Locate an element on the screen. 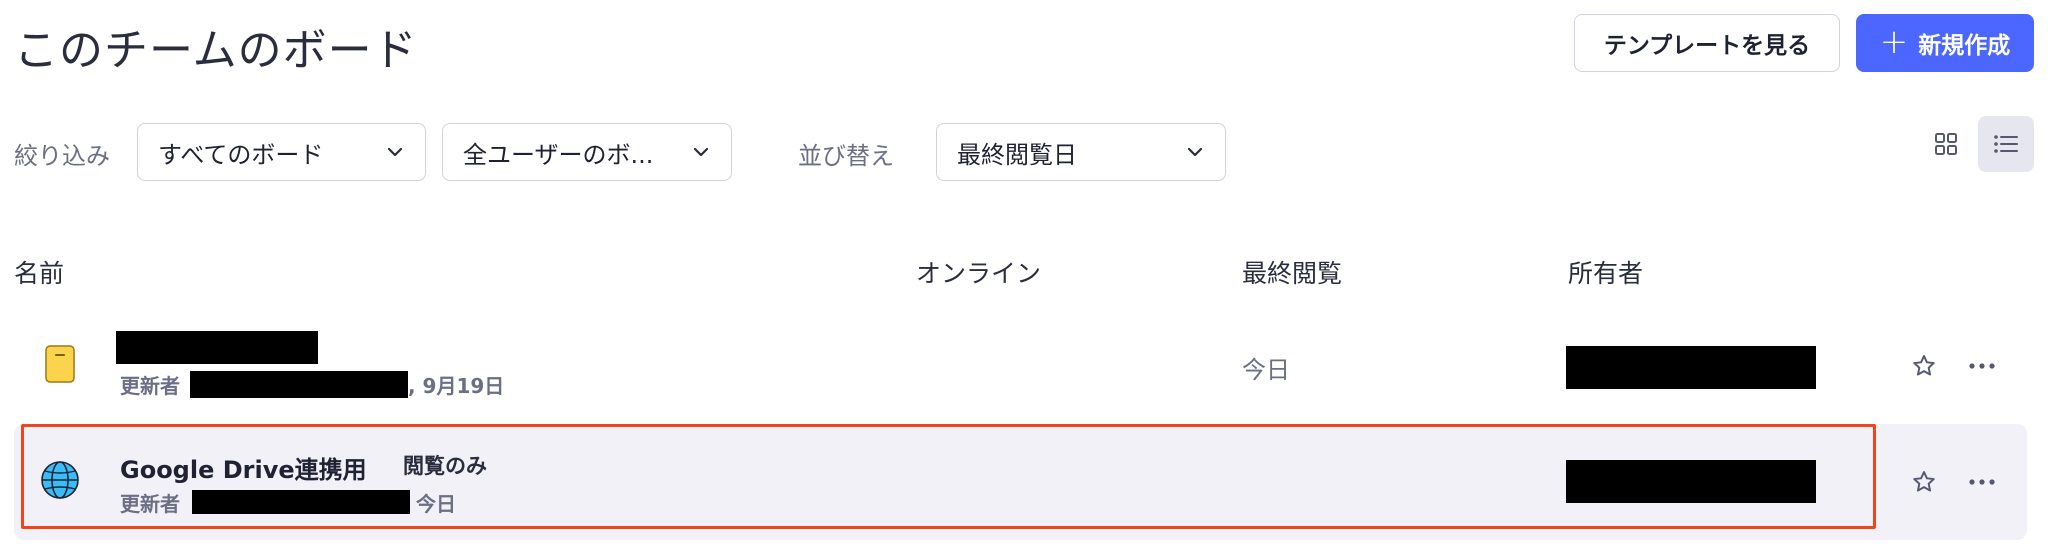  column-header-last-viewed: 最終閲覧 is located at coordinates (1292, 272).